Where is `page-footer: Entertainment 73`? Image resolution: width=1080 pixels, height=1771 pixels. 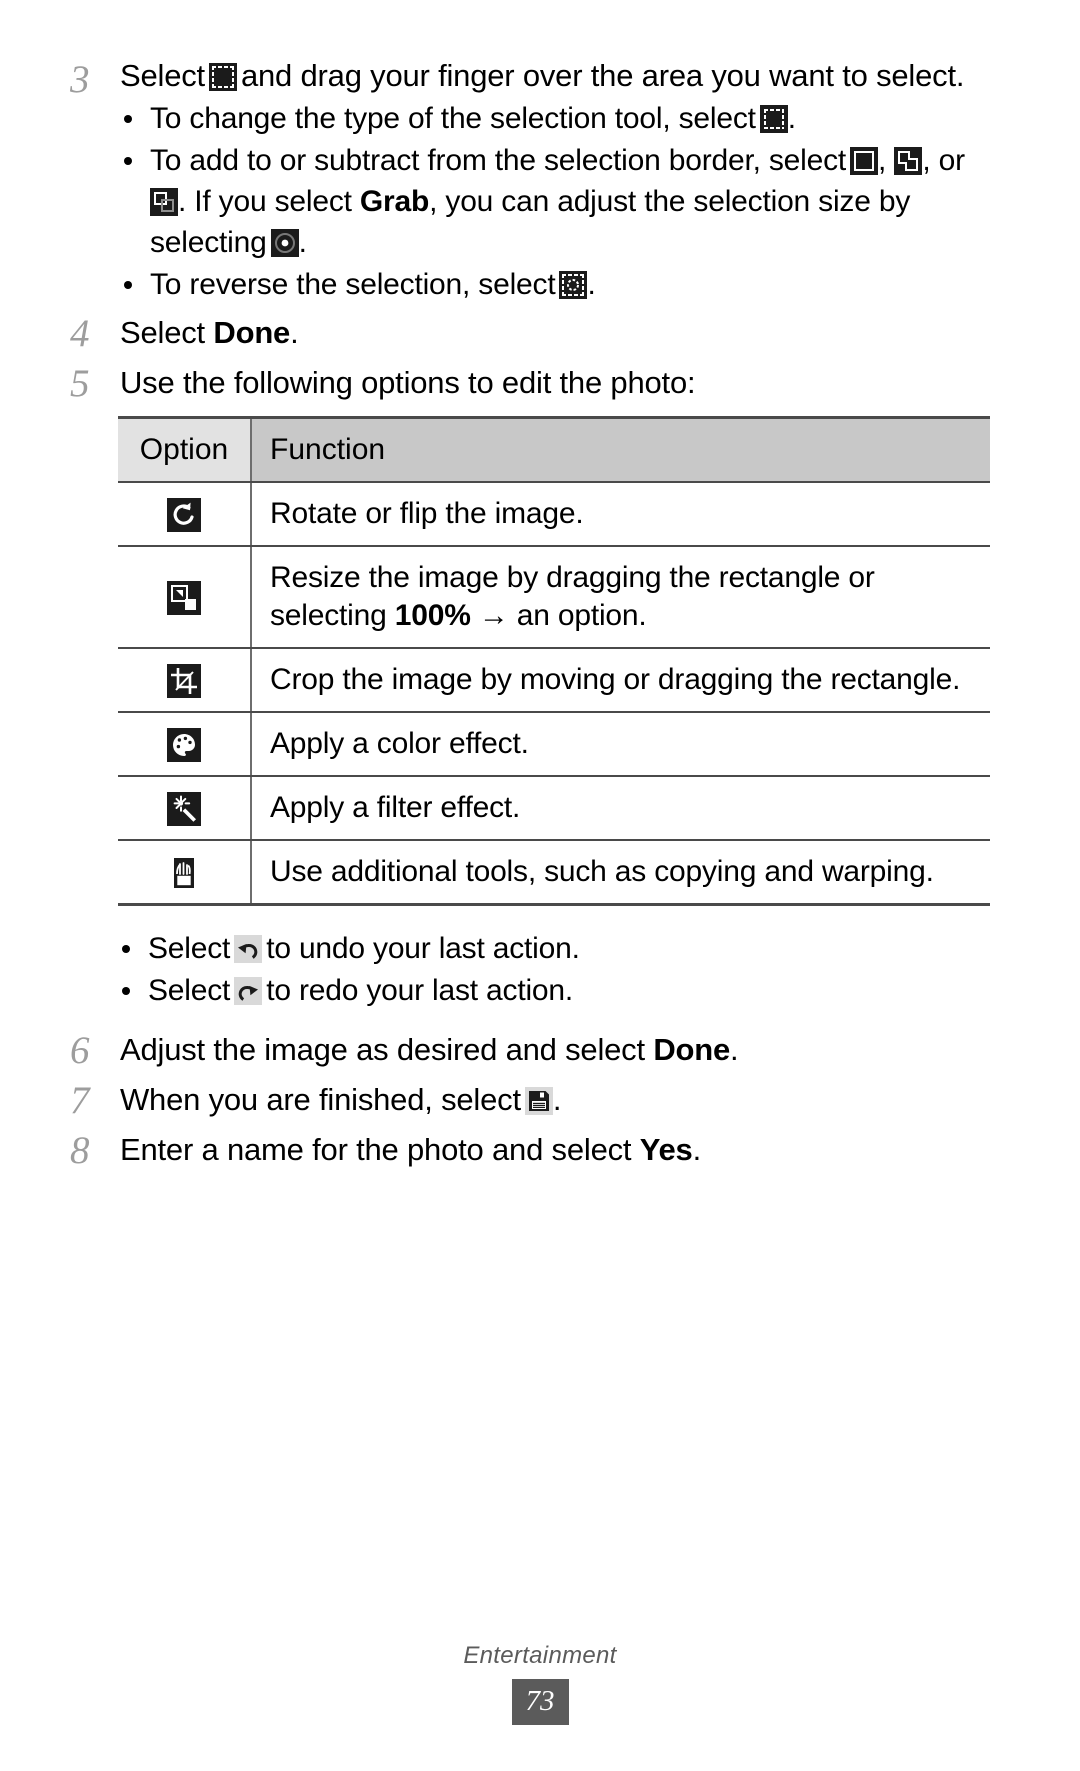 page-footer: Entertainment 73 is located at coordinates (540, 1683).